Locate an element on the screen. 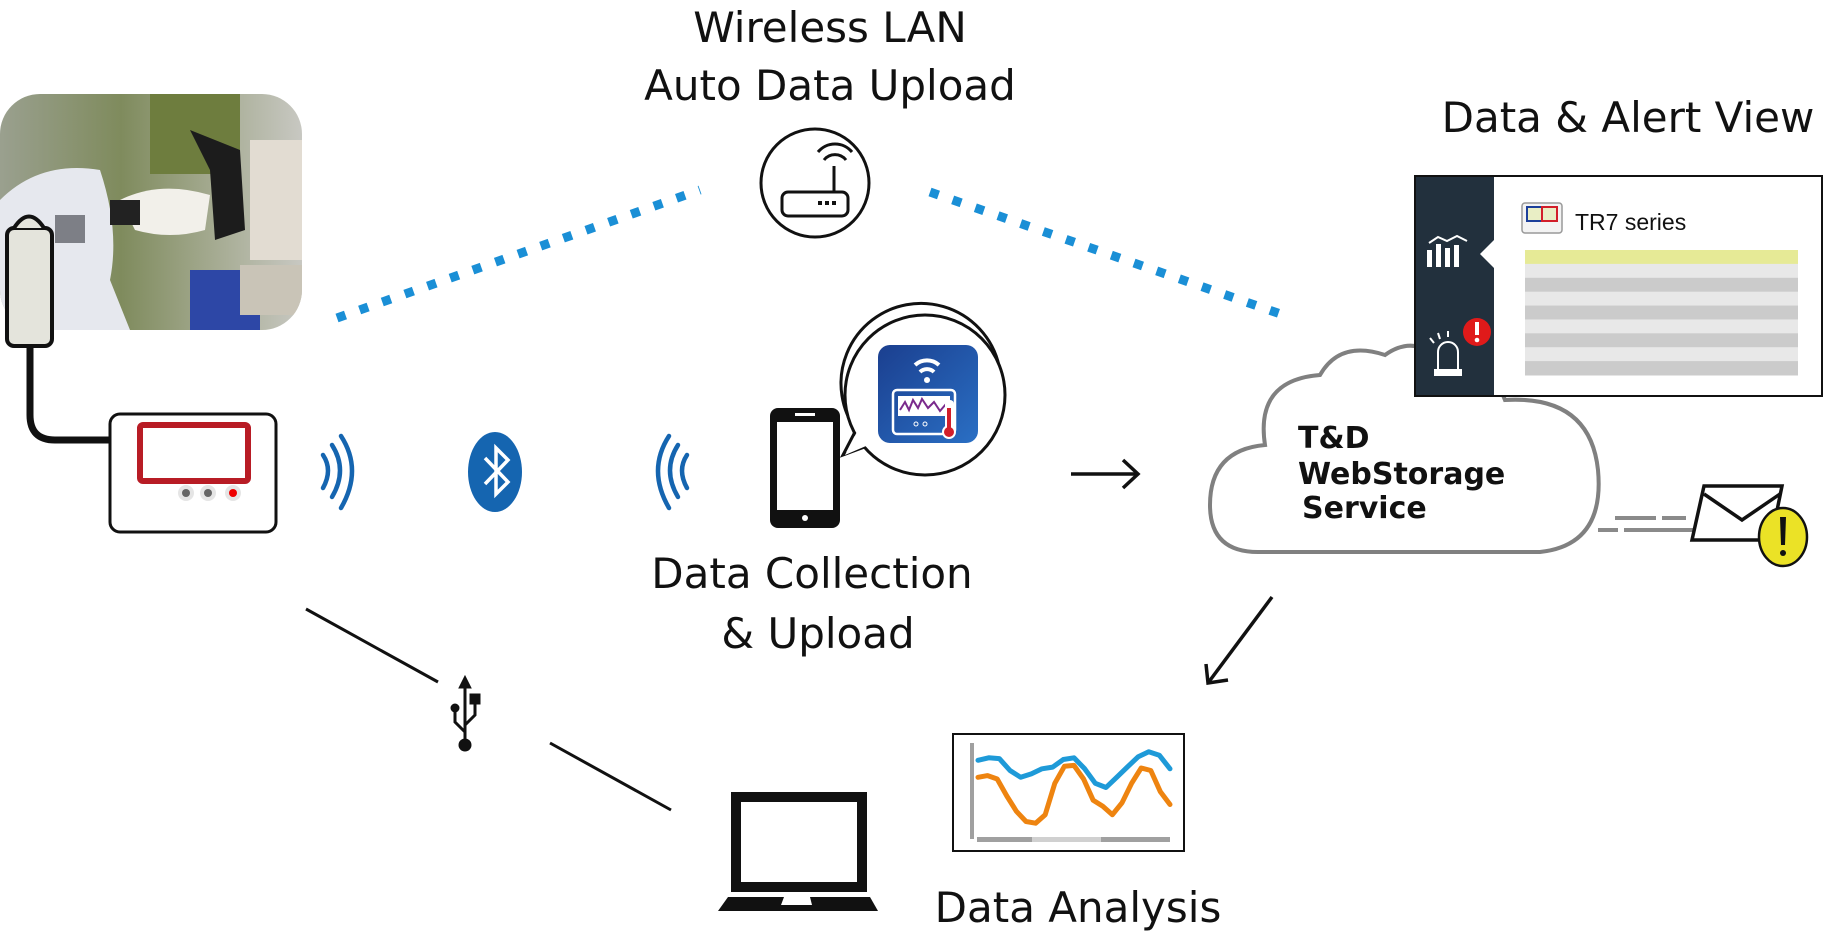 This screenshot has height=938, width=1828. arrow-right-icon is located at coordinates (1106, 474).